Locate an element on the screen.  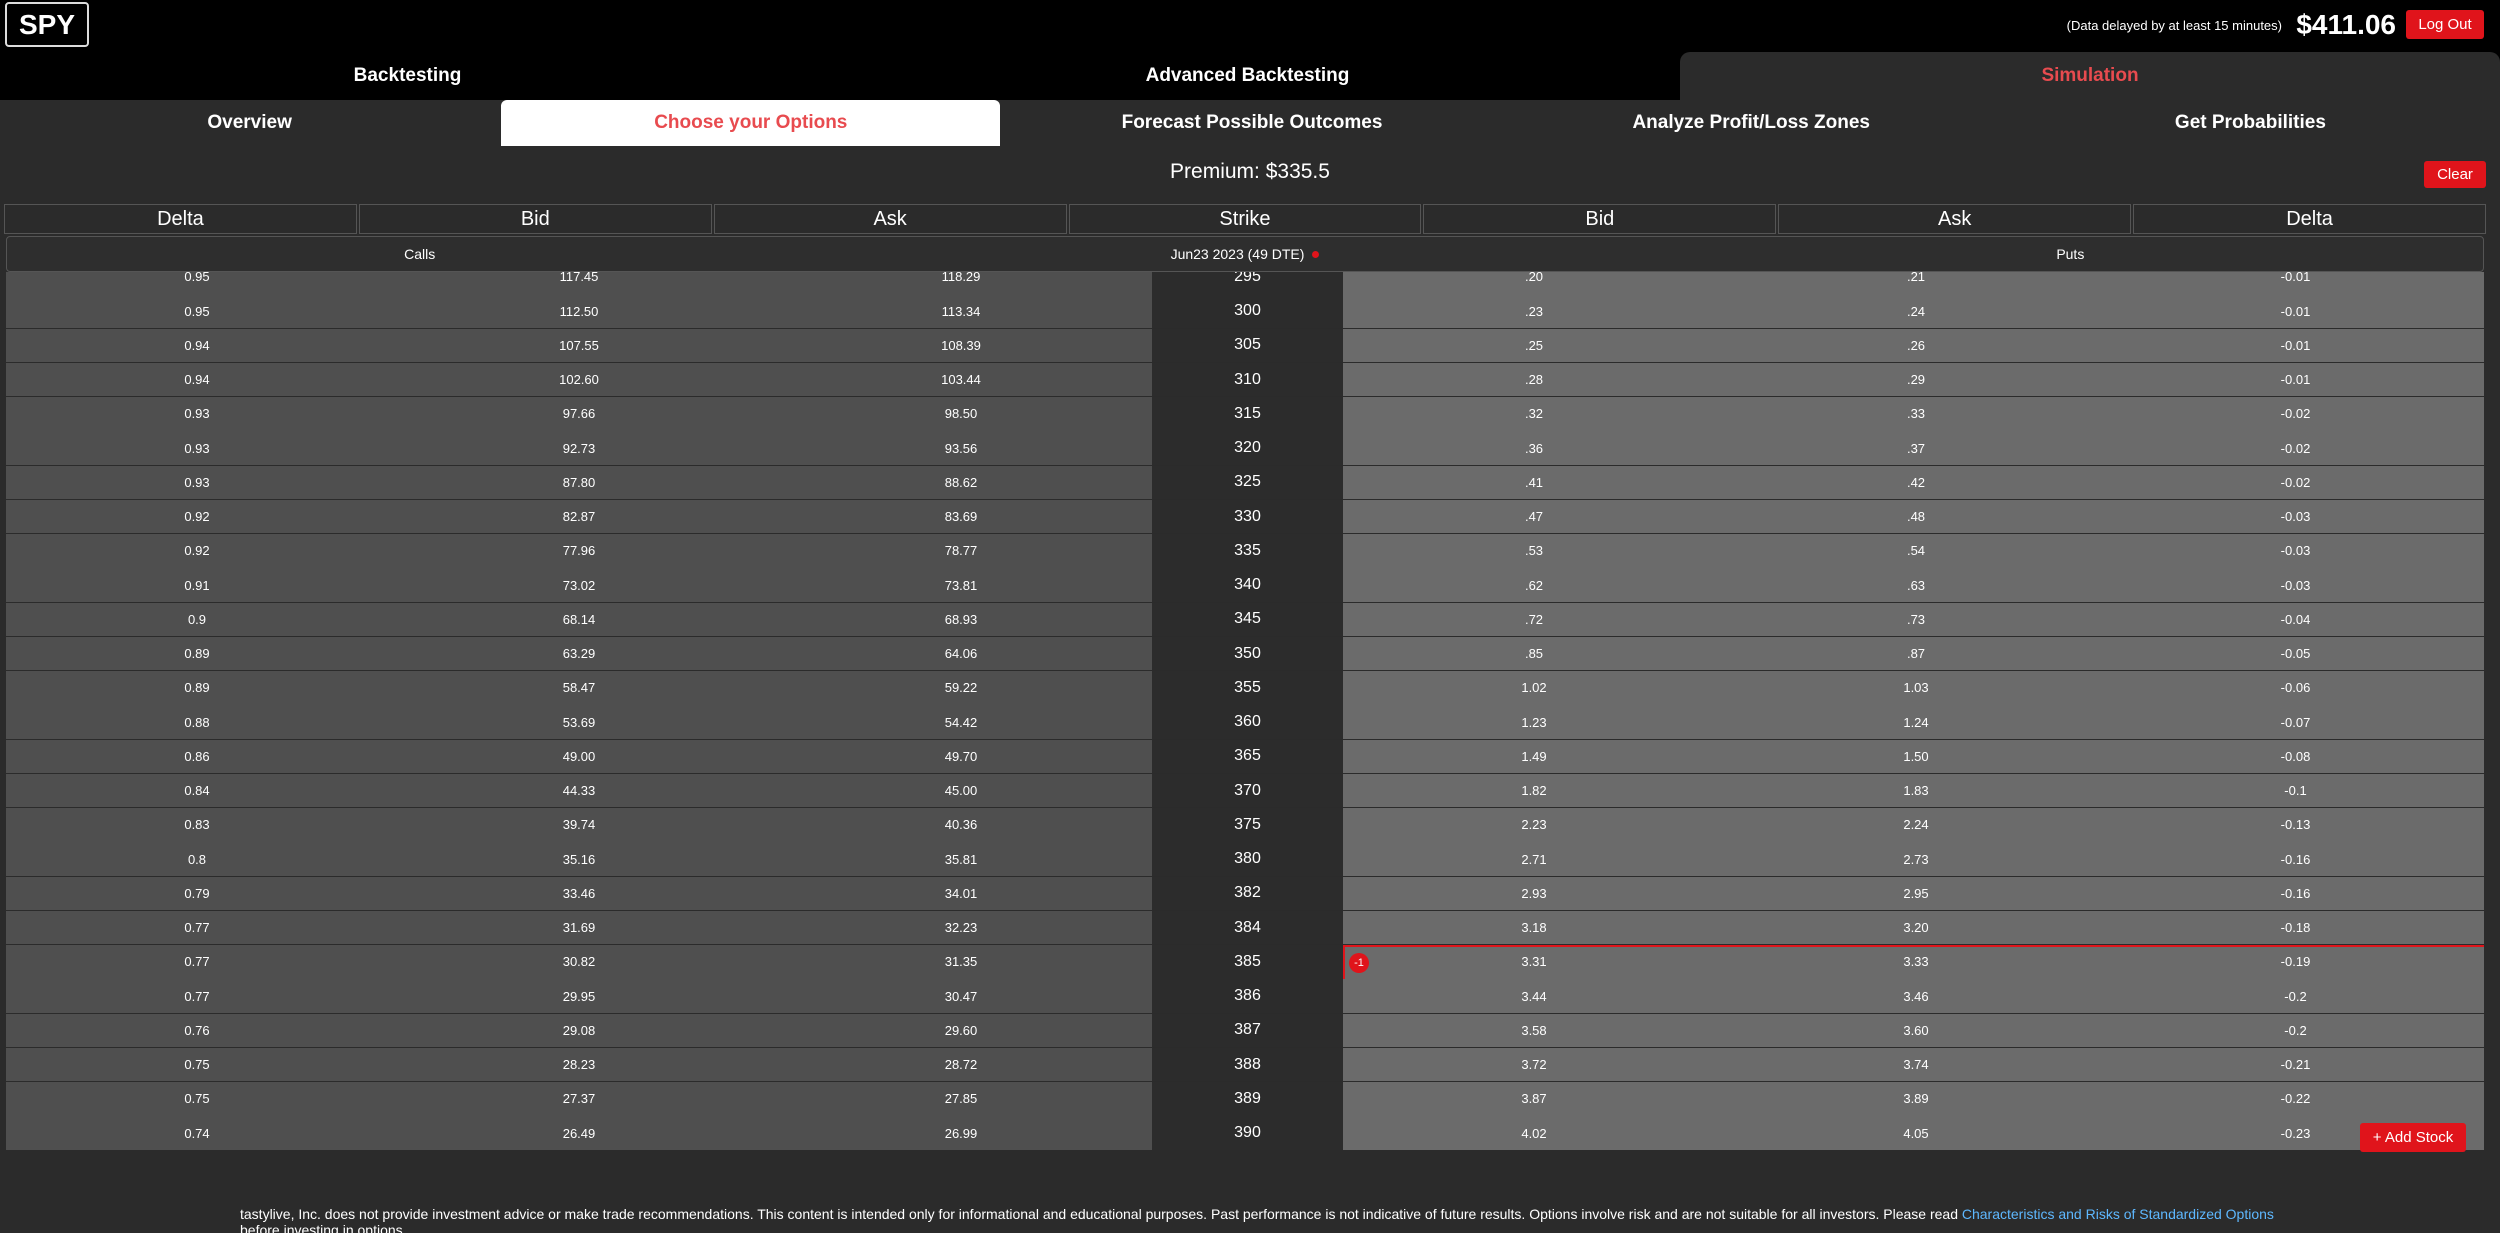
cell-put-ask: 2.73 is located at coordinates (1916, 859).